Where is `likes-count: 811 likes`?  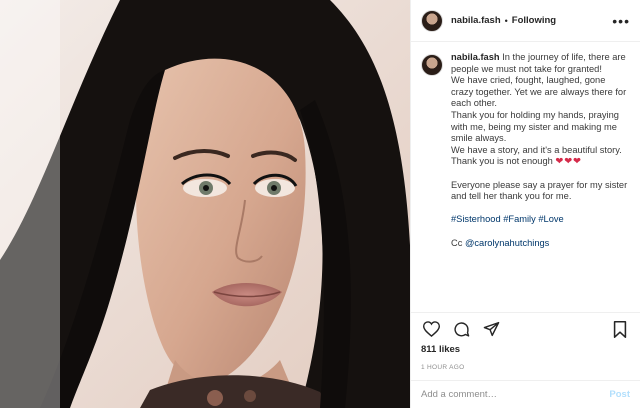
likes-count: 811 likes is located at coordinates (525, 349).